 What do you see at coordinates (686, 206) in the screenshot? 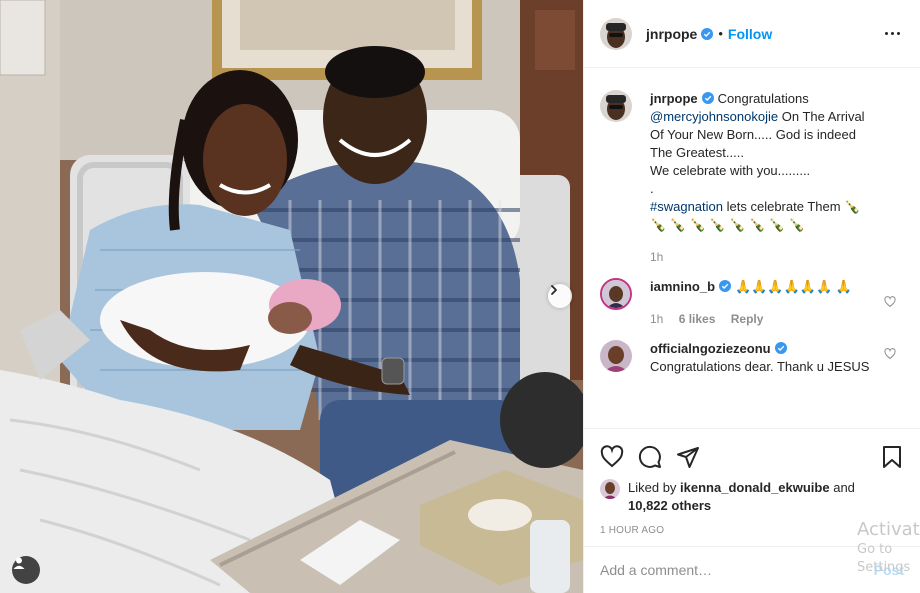
I see `caption-hashtag: #swagnation` at bounding box center [686, 206].